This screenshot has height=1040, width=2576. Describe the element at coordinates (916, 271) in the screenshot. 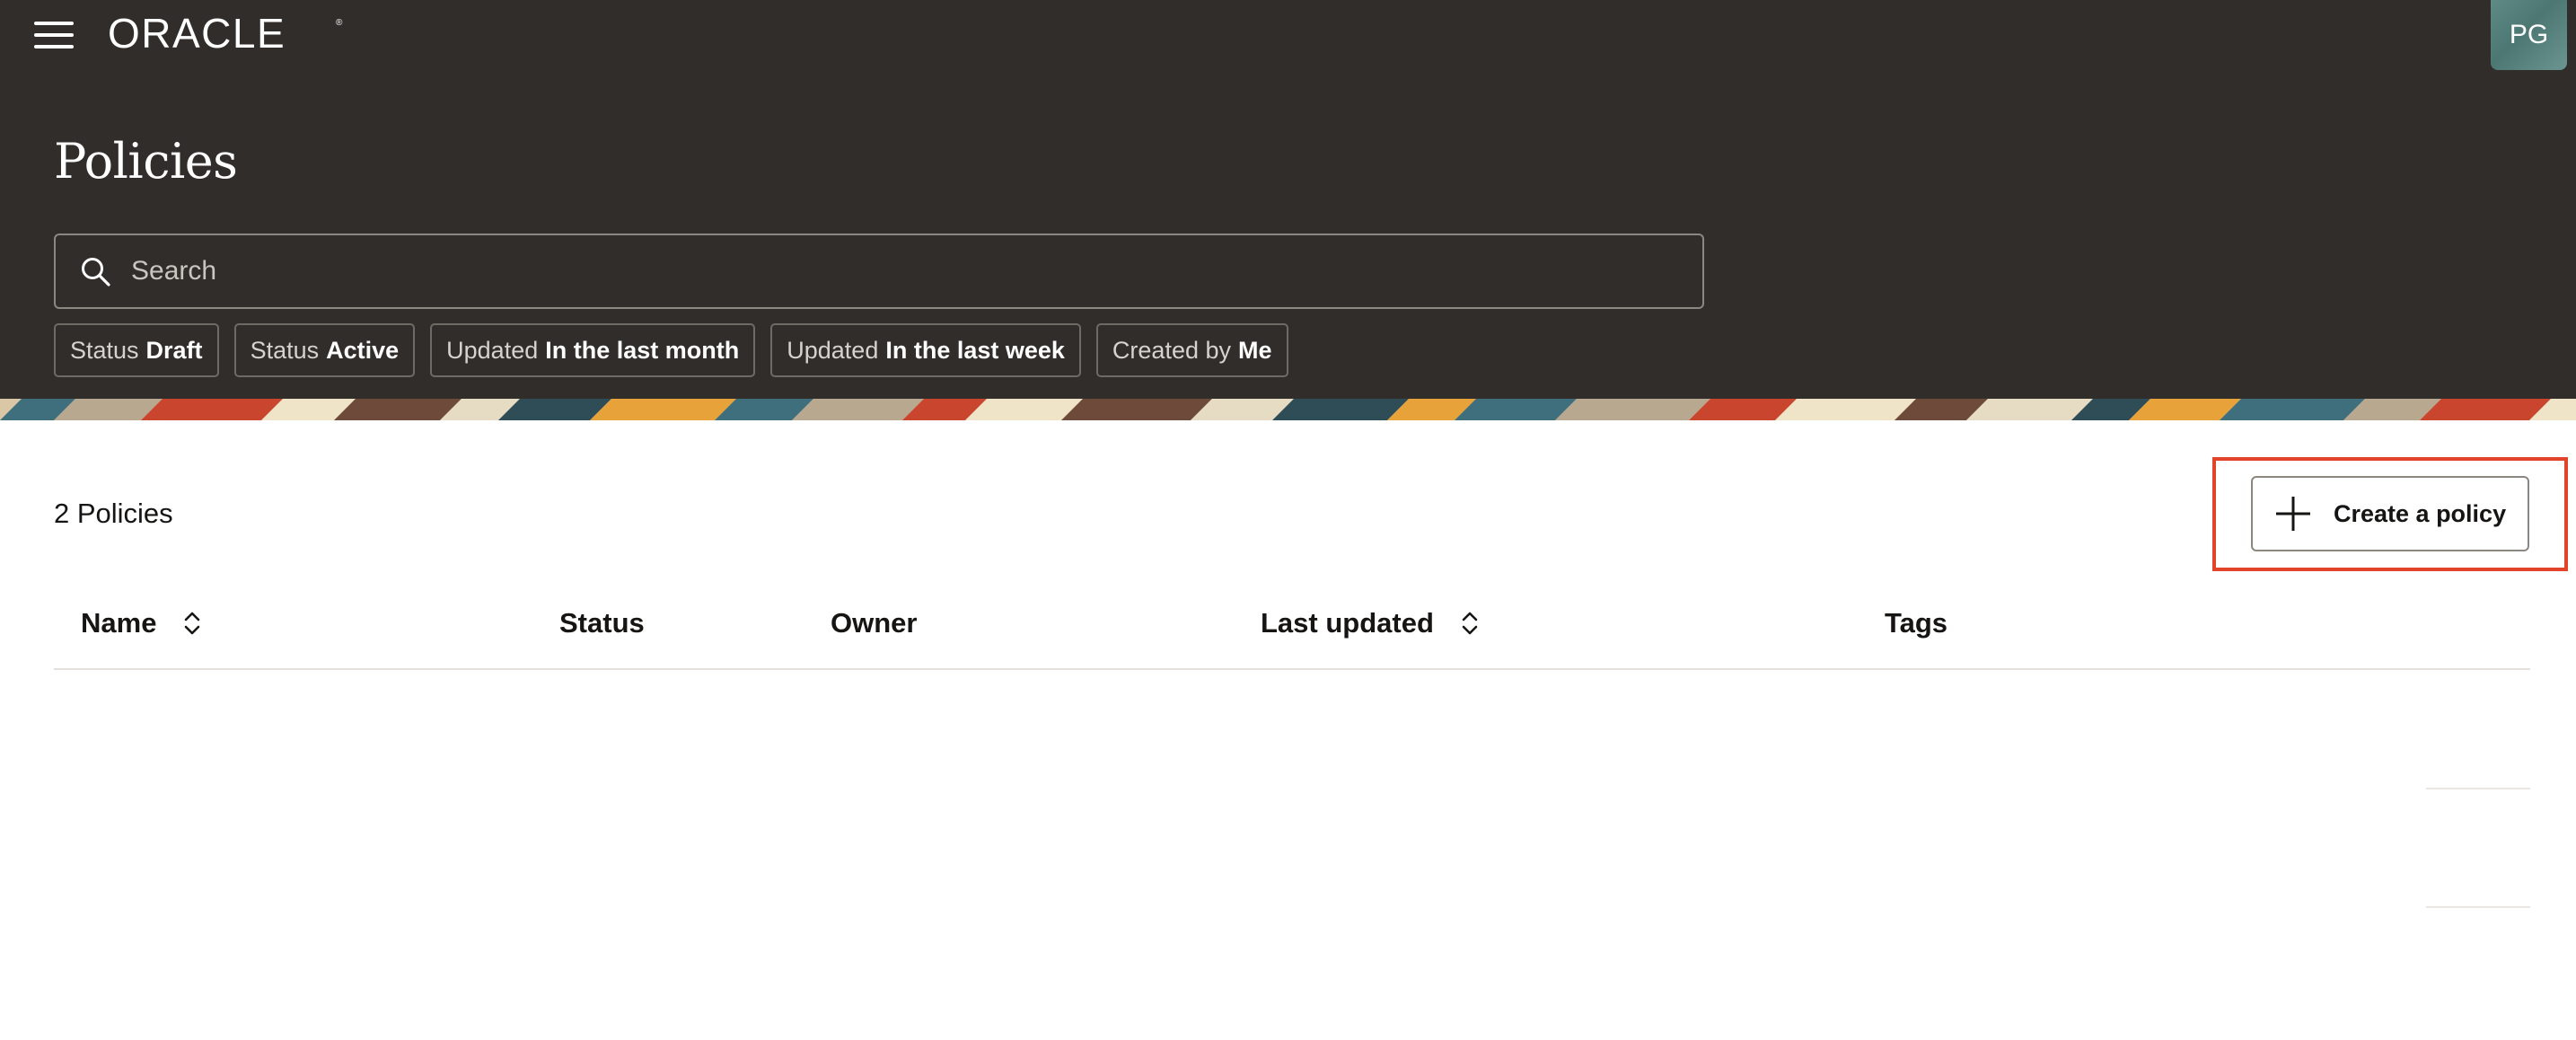

I see `search-input` at that location.